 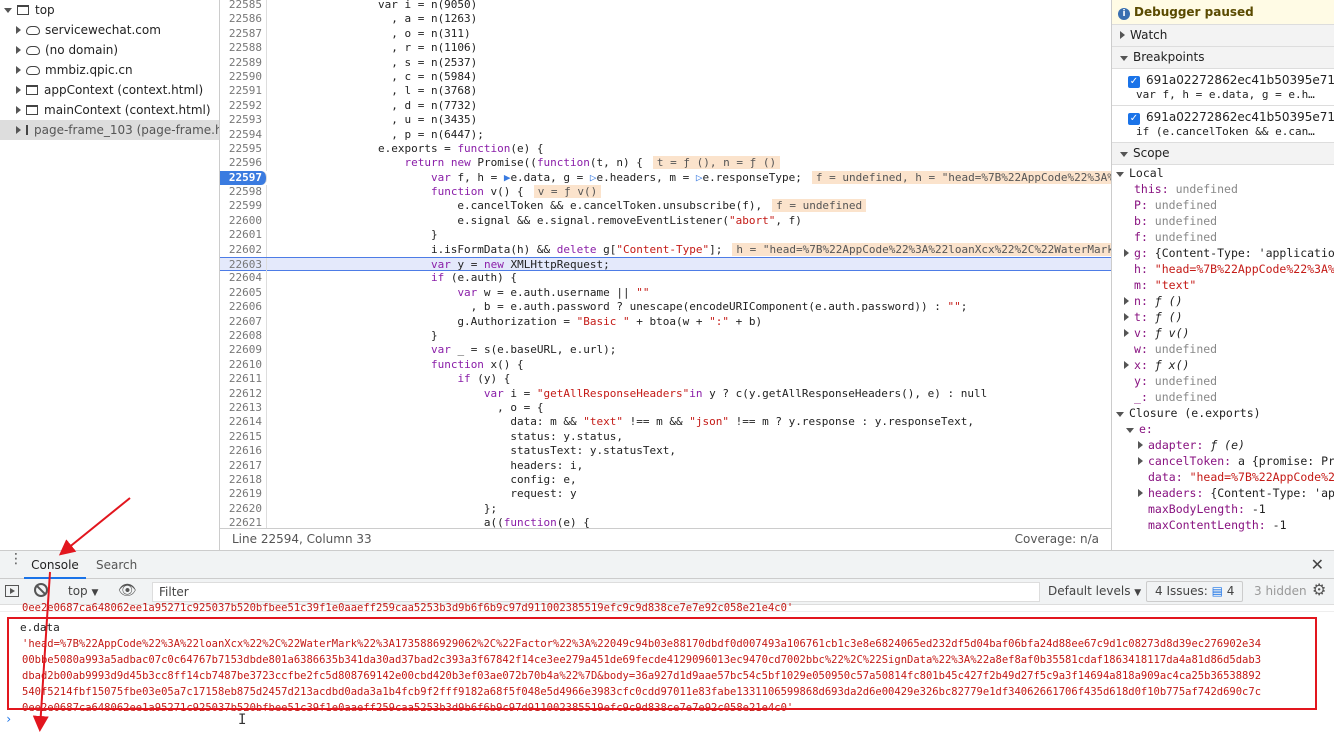 What do you see at coordinates (94, 526) in the screenshot?
I see `arrow-to-console-tab` at bounding box center [94, 526].